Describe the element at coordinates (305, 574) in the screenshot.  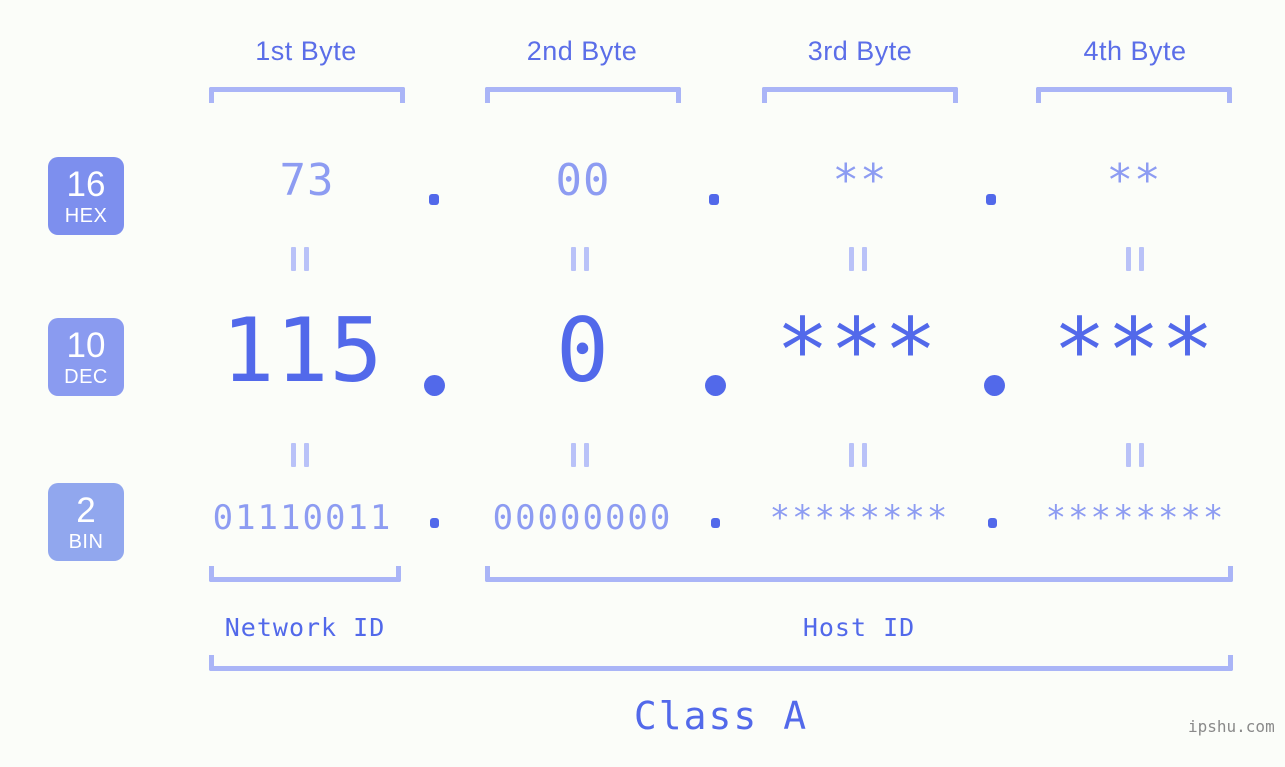
I see `network-id-bracket` at that location.